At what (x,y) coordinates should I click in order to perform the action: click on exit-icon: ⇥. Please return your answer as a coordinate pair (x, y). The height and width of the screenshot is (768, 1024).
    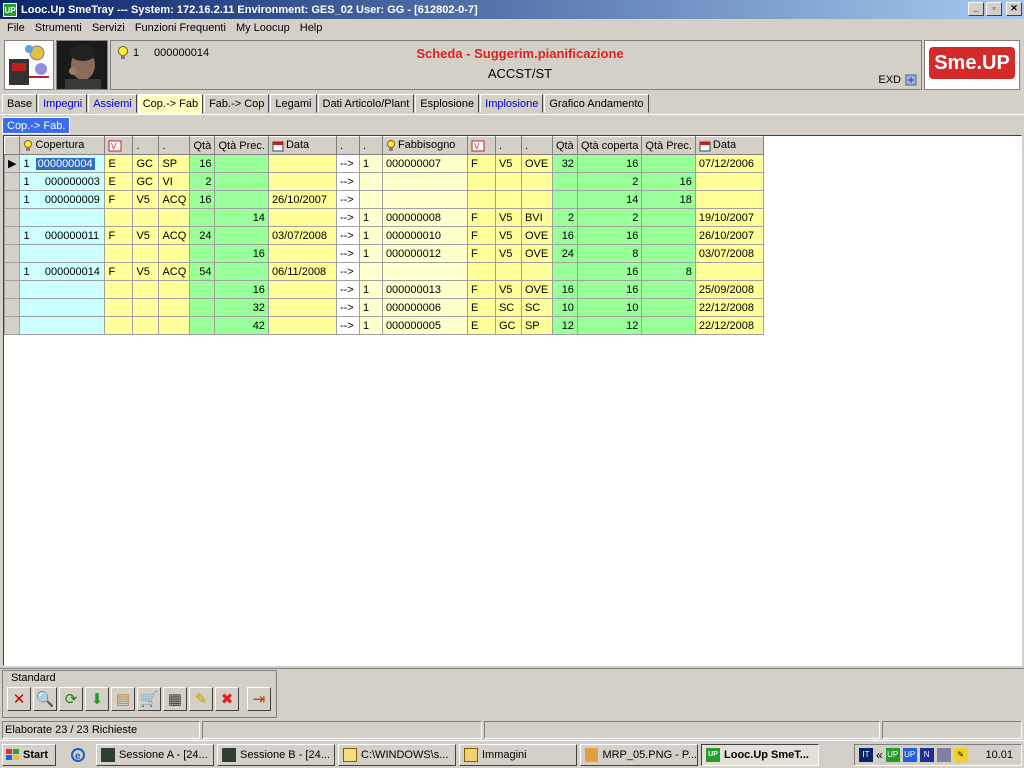
    Looking at the image, I should click on (259, 699).